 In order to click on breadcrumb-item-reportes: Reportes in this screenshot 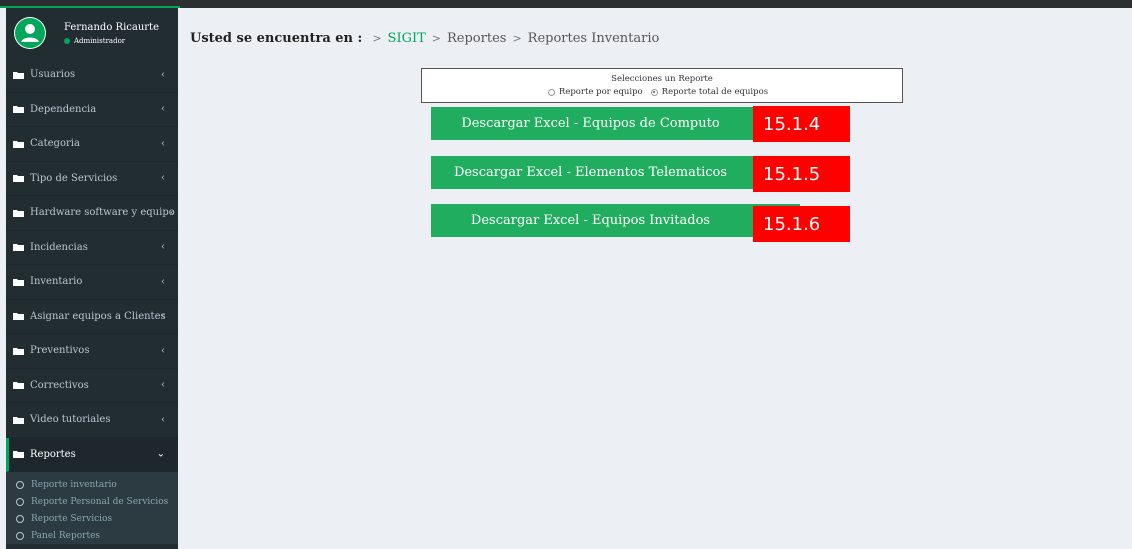, I will do `click(476, 38)`.